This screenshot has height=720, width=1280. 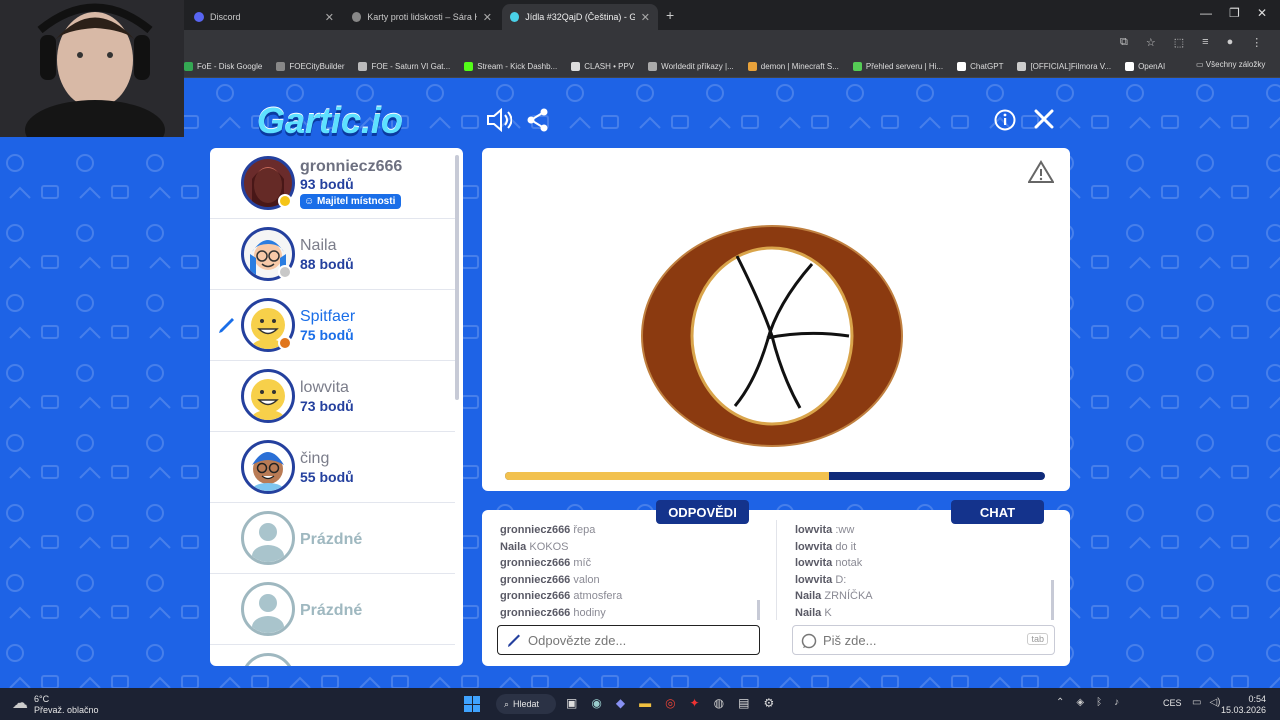 What do you see at coordinates (695, 703) in the screenshot?
I see `app-icon: ✦` at bounding box center [695, 703].